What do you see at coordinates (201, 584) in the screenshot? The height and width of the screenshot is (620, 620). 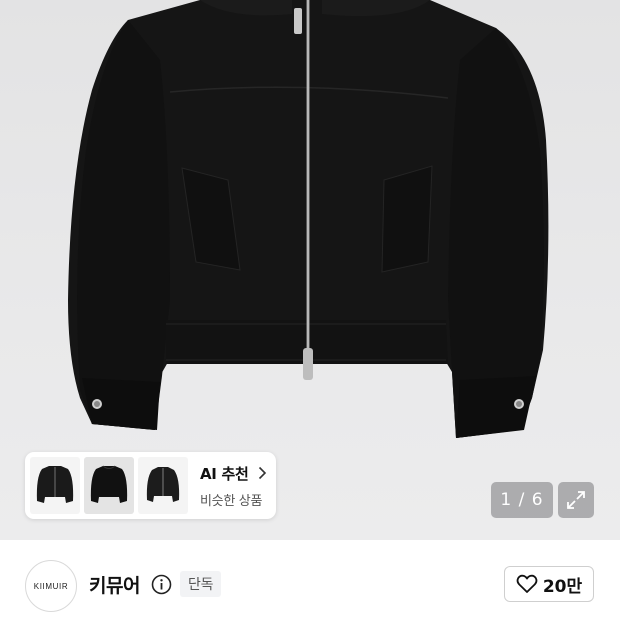 I see `exclusive-badge: 단독` at bounding box center [201, 584].